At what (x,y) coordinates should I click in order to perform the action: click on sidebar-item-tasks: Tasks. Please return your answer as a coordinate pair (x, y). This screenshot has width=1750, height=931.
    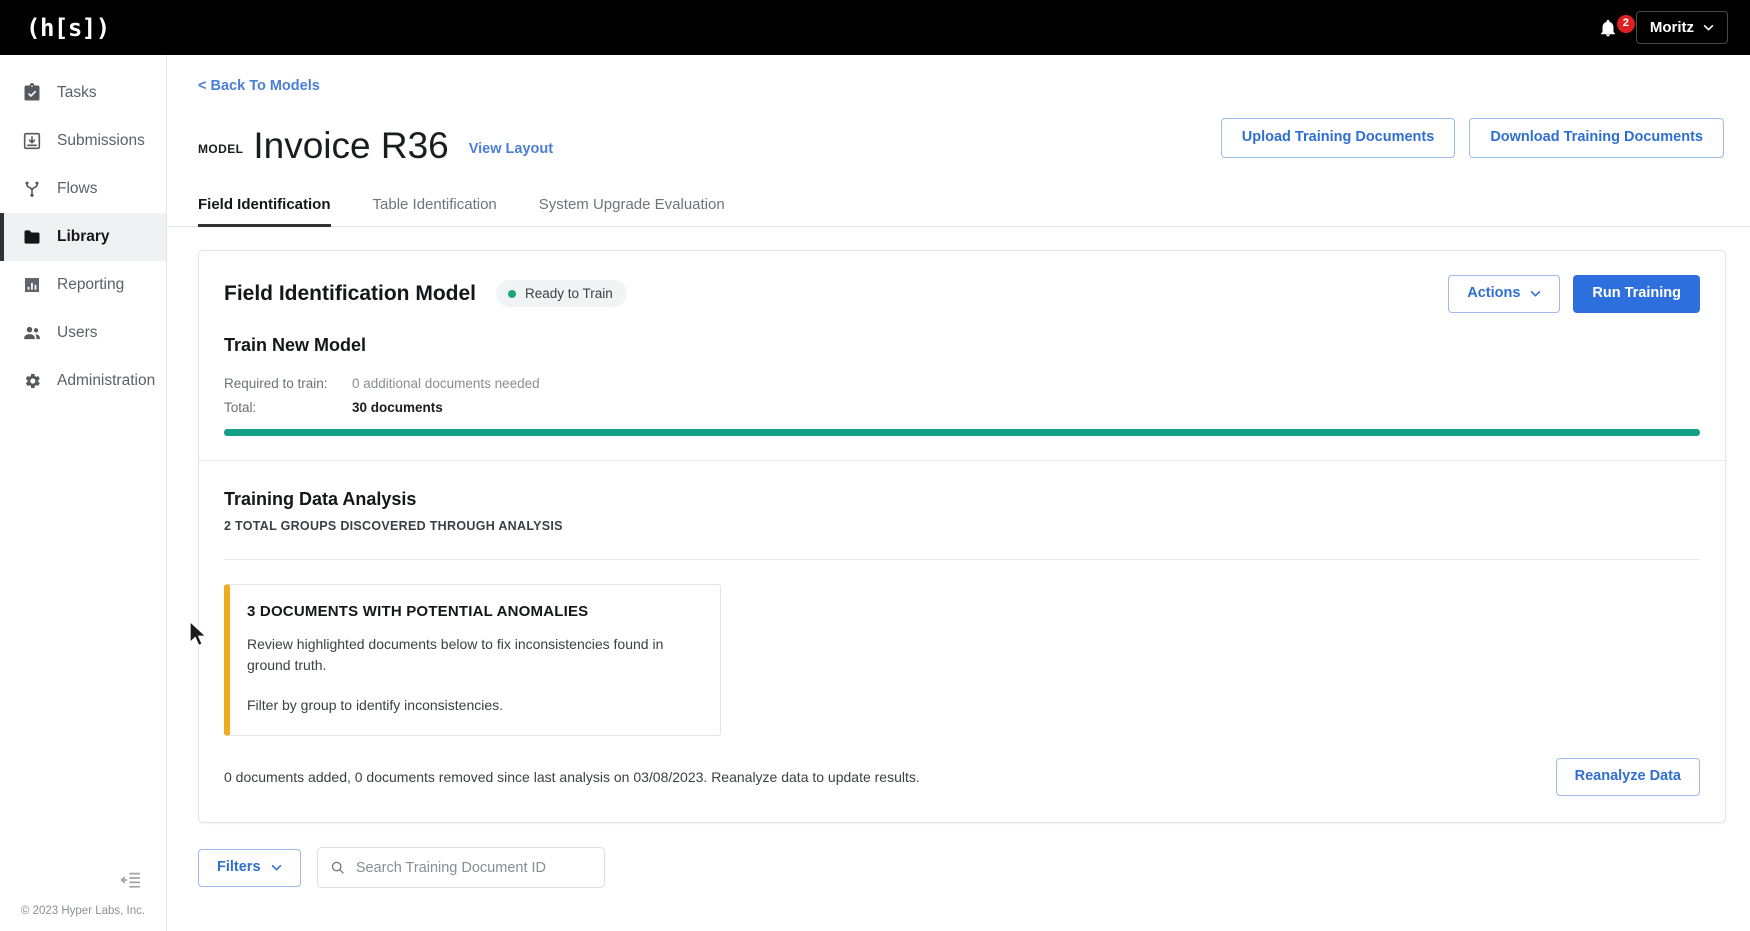
    Looking at the image, I should click on (83, 93).